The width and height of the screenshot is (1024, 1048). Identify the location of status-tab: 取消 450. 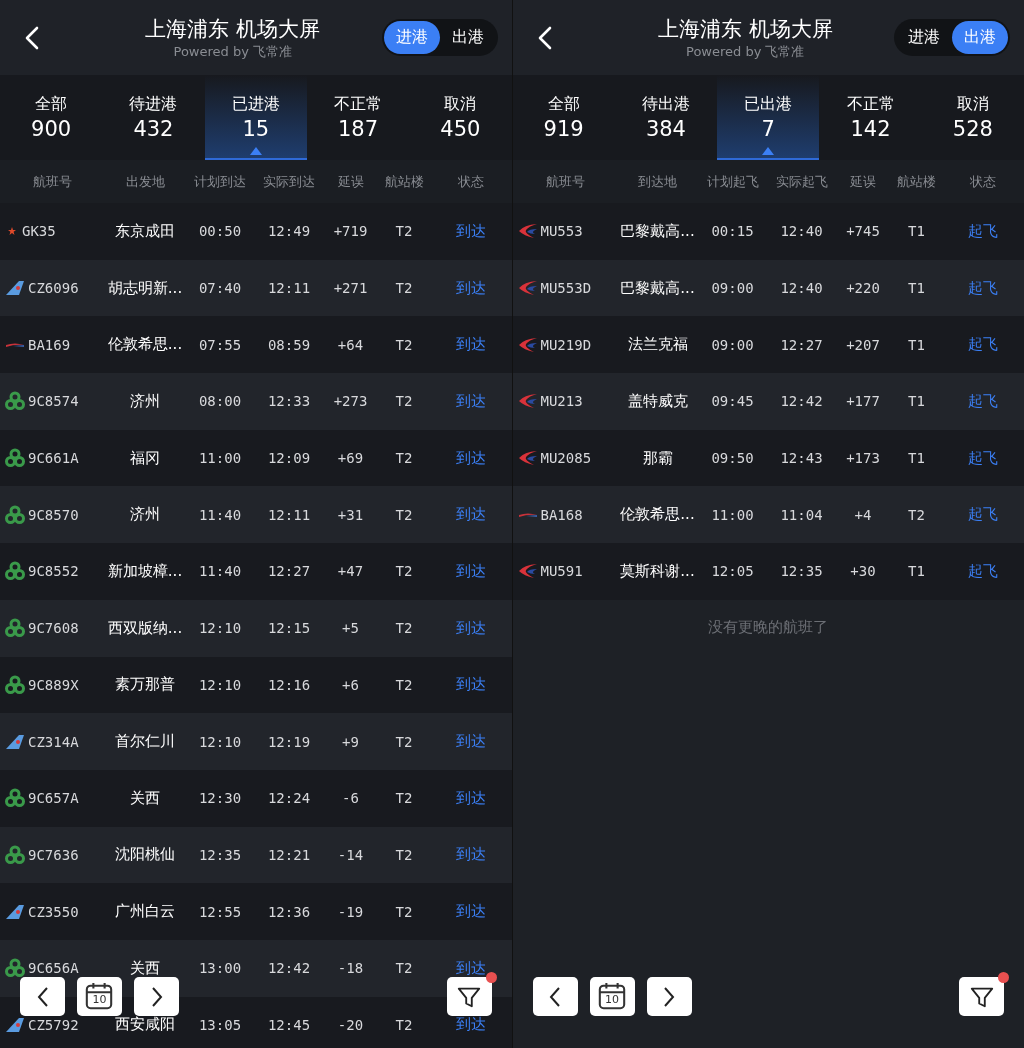
(460, 117).